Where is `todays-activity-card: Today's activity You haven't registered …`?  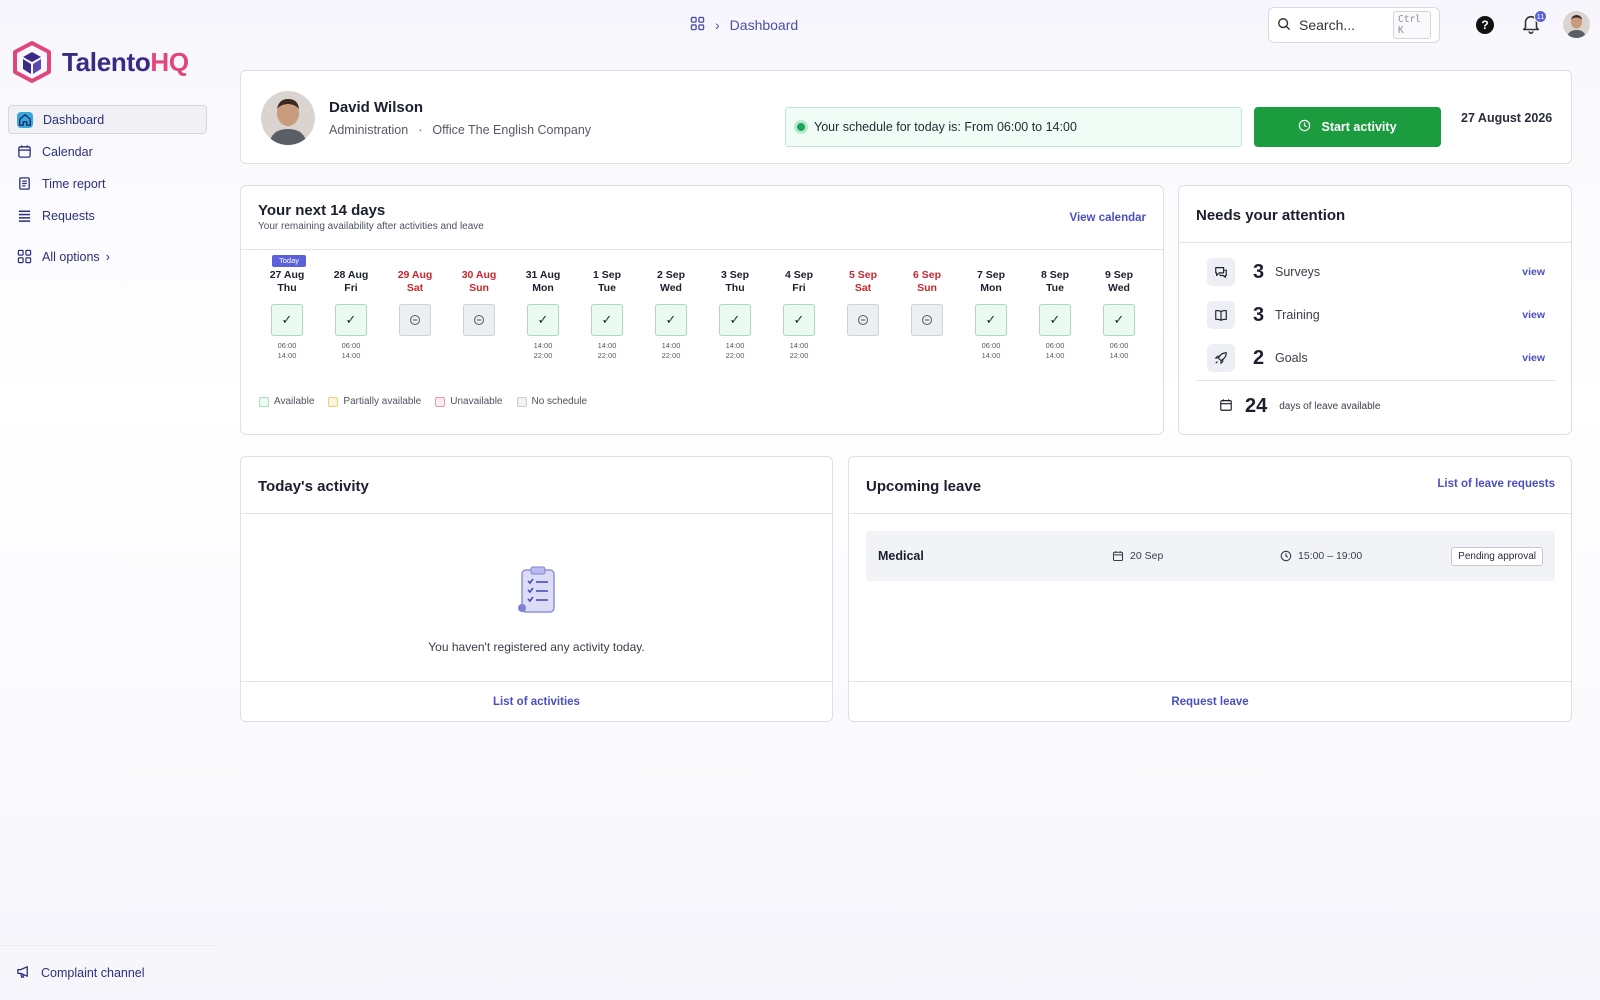
todays-activity-card: Today's activity You haven't registered … is located at coordinates (536, 589).